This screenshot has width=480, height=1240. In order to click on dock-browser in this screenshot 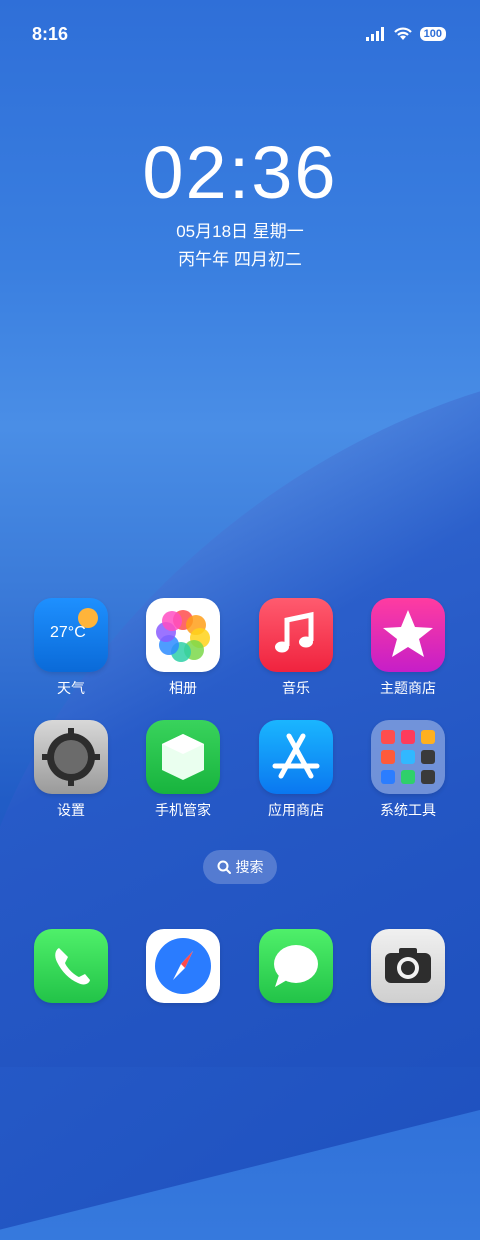, I will do `click(183, 966)`.